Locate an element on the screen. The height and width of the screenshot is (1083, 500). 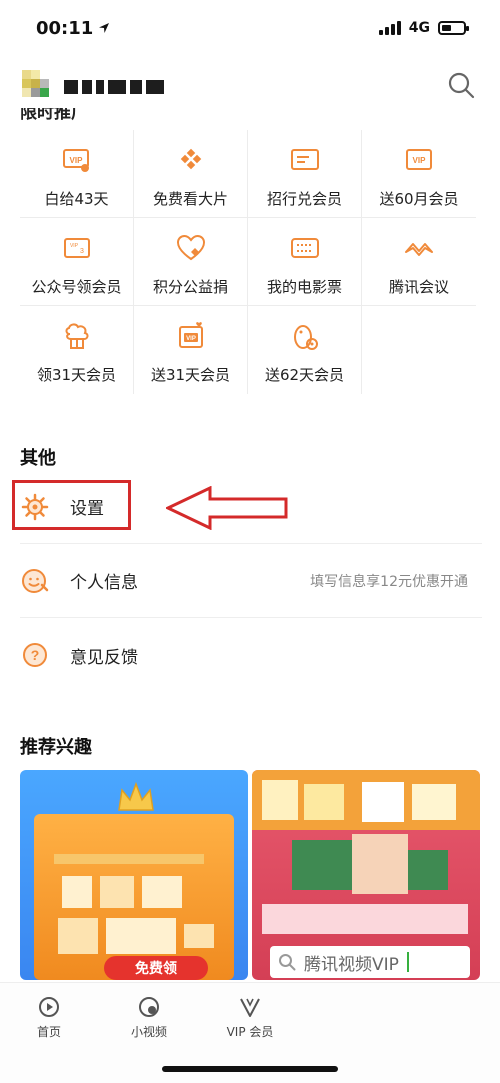
grid-item-vip-43: VIP 白给43天 is located at coordinates (77, 174).